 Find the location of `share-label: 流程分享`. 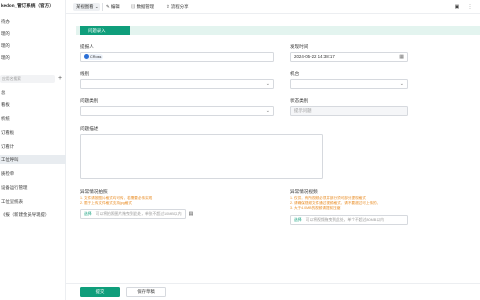

share-label: 流程分享 is located at coordinates (179, 6).